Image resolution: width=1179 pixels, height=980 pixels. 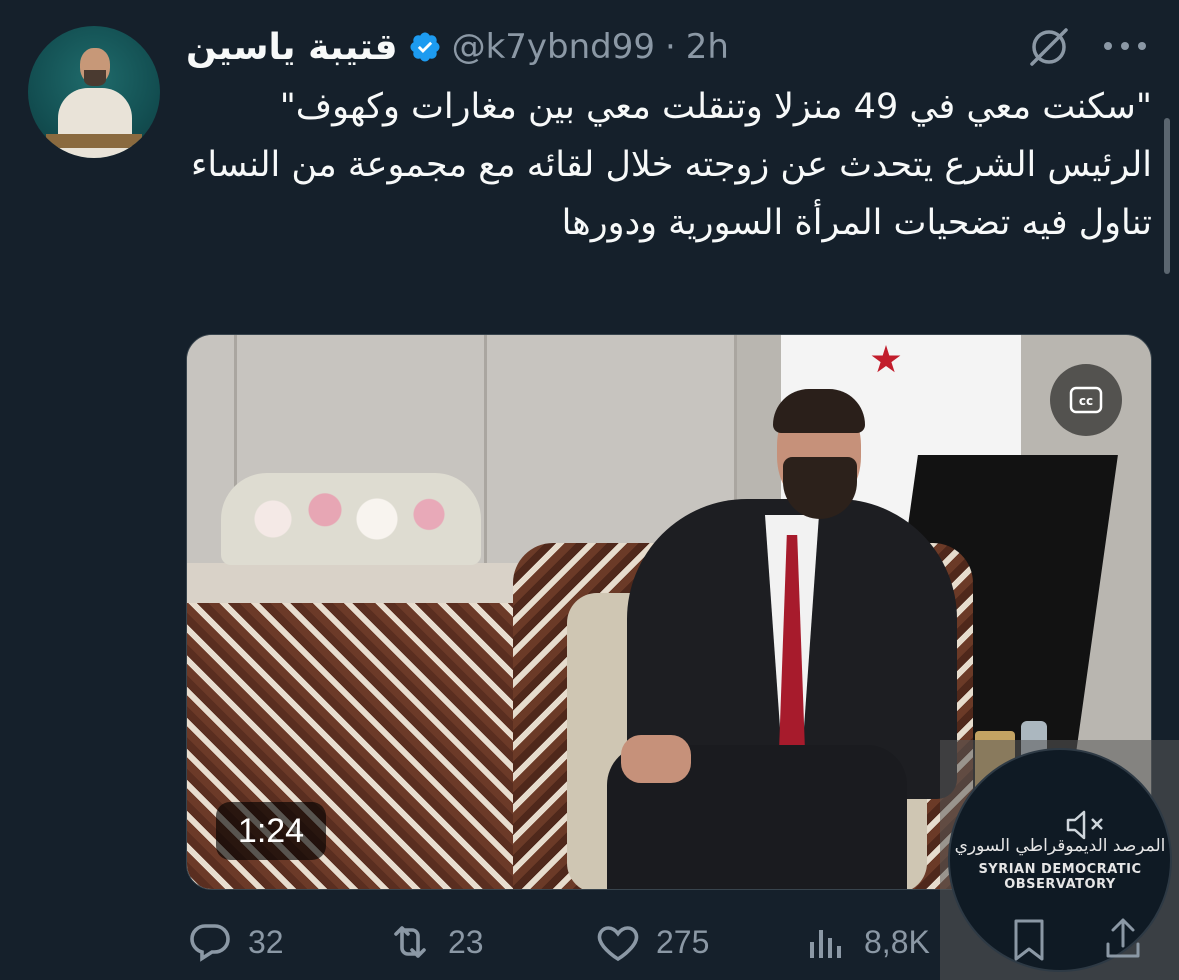 I want to click on captions-button: cc, so click(x=1086, y=400).